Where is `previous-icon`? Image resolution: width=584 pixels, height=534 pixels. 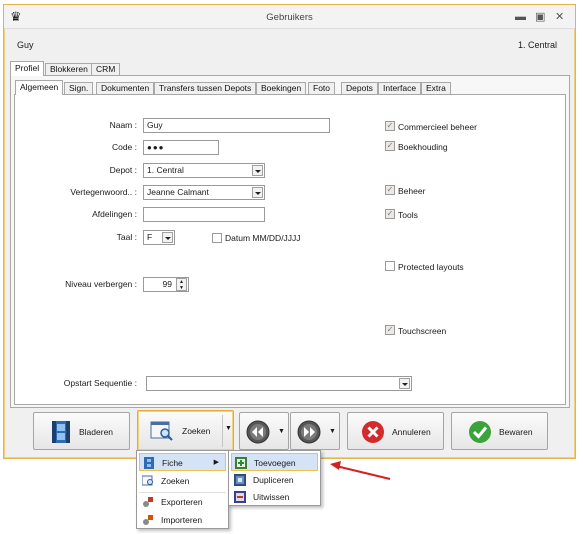
previous-icon is located at coordinates (258, 432).